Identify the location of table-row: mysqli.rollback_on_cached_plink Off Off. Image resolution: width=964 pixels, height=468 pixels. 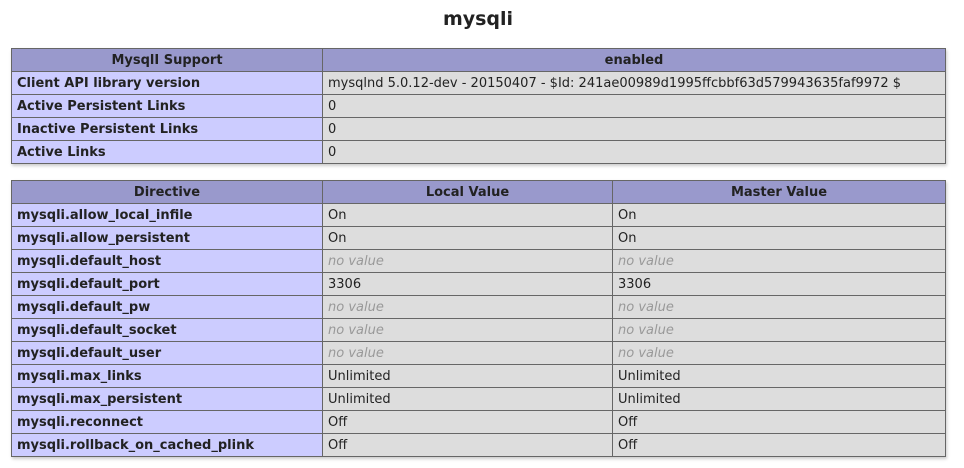
(478, 445).